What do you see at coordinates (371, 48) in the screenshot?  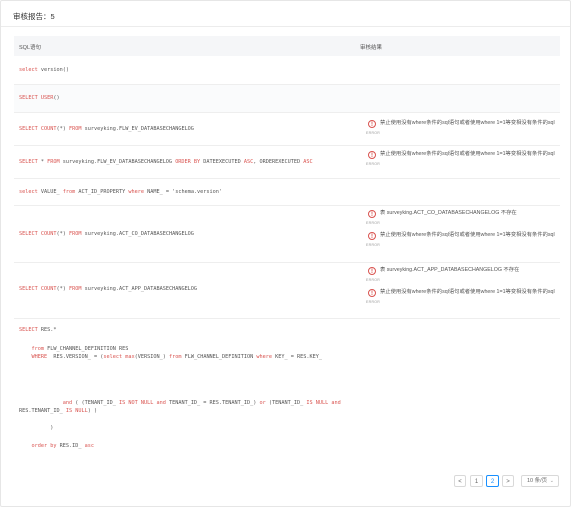 I see `column-header-result: 审核结果` at bounding box center [371, 48].